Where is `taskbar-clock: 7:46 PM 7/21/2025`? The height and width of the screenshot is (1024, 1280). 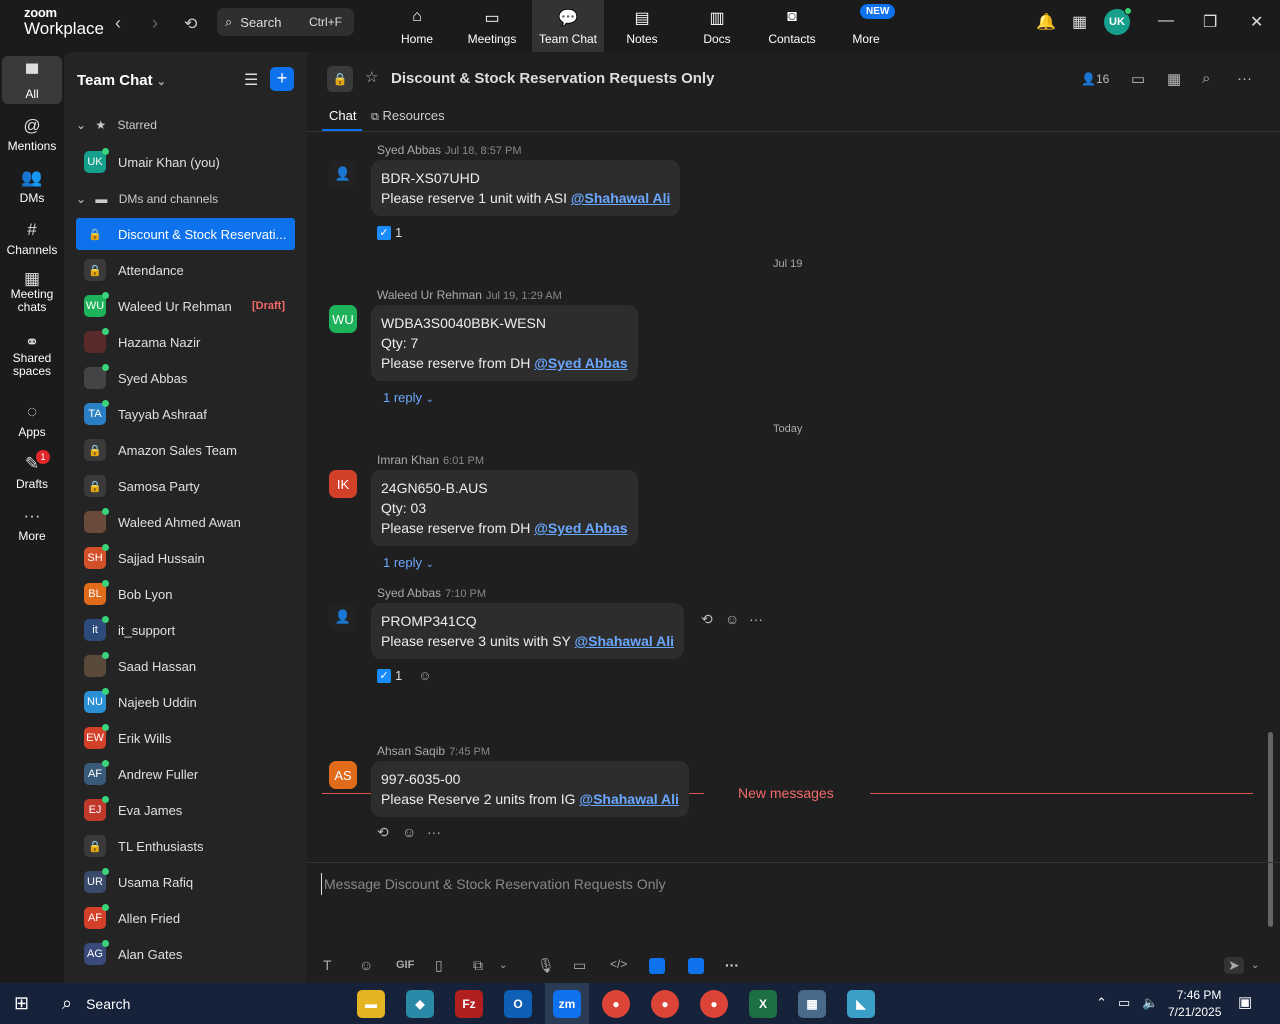
taskbar-clock: 7:46 PM 7/21/2025 is located at coordinates (1194, 1004).